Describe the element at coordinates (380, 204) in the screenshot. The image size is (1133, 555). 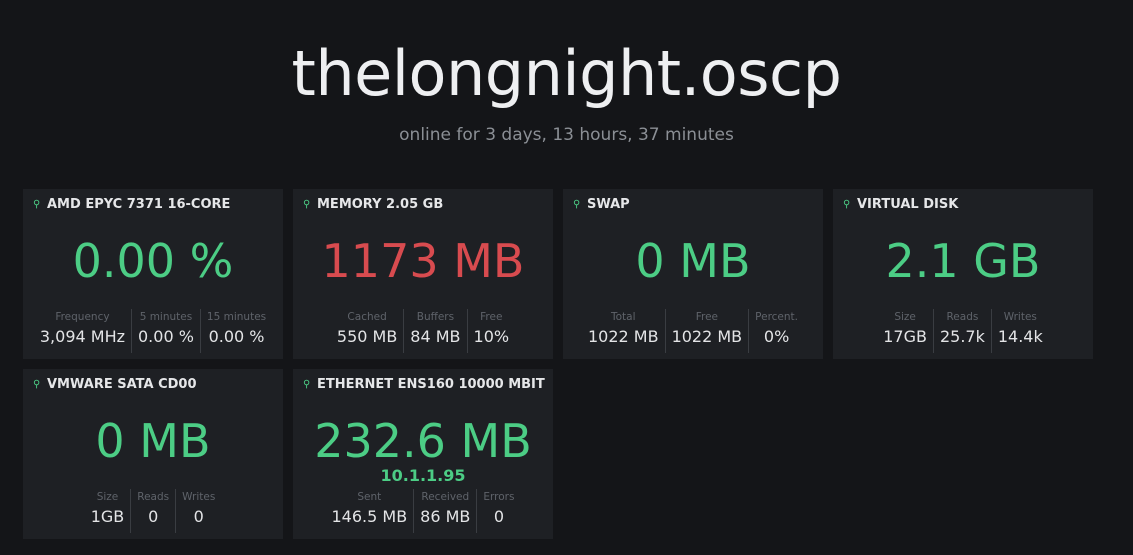
I see `card-title-text: MEMORY 2.05 GB` at that location.